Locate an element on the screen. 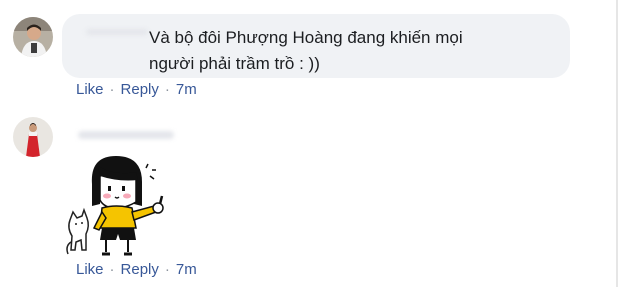 Image resolution: width=620 pixels, height=287 pixels. scrollbar-edge is located at coordinates (617, 143).